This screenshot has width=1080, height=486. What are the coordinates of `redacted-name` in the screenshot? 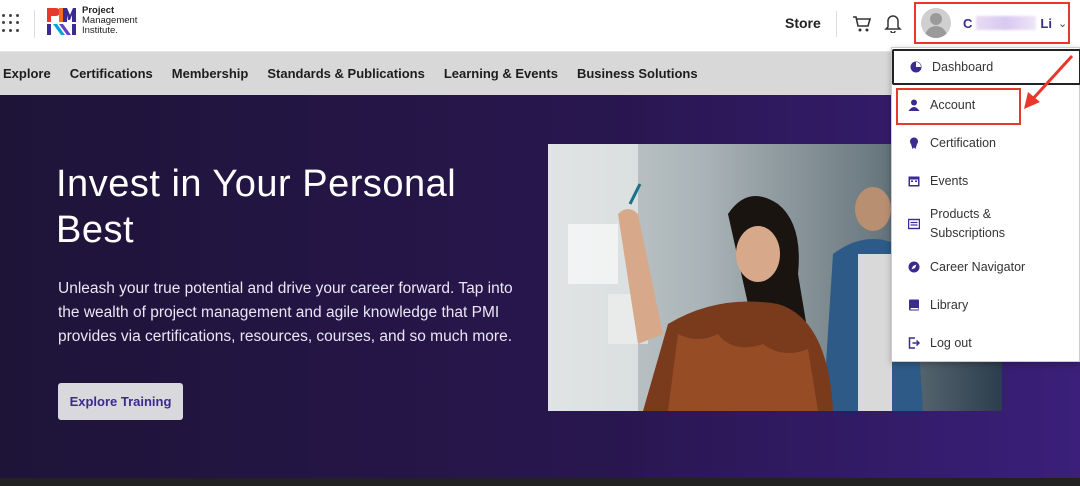 It's located at (1006, 23).